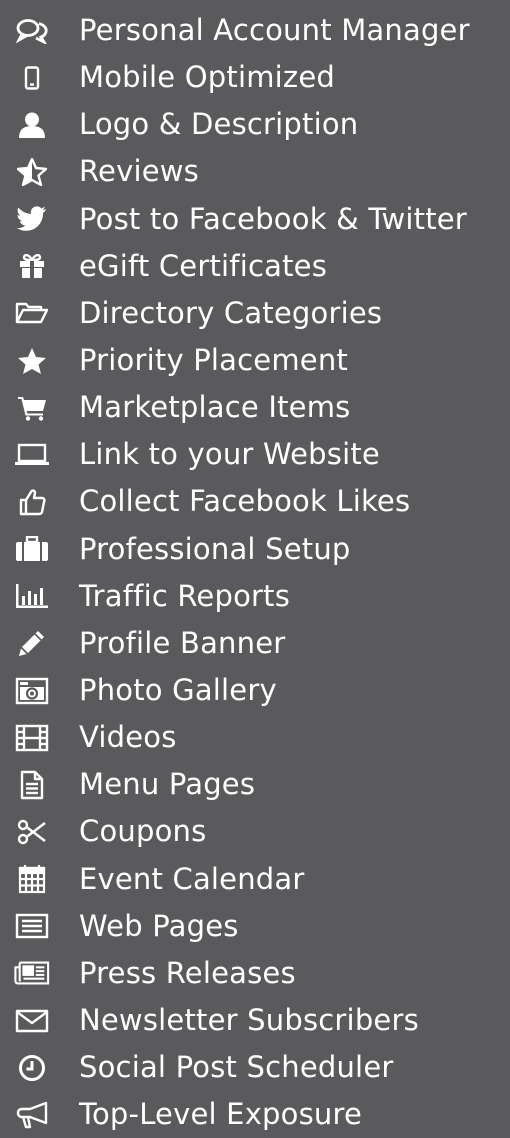  Describe the element at coordinates (159, 925) in the screenshot. I see `feature-label: Web Pages` at that location.